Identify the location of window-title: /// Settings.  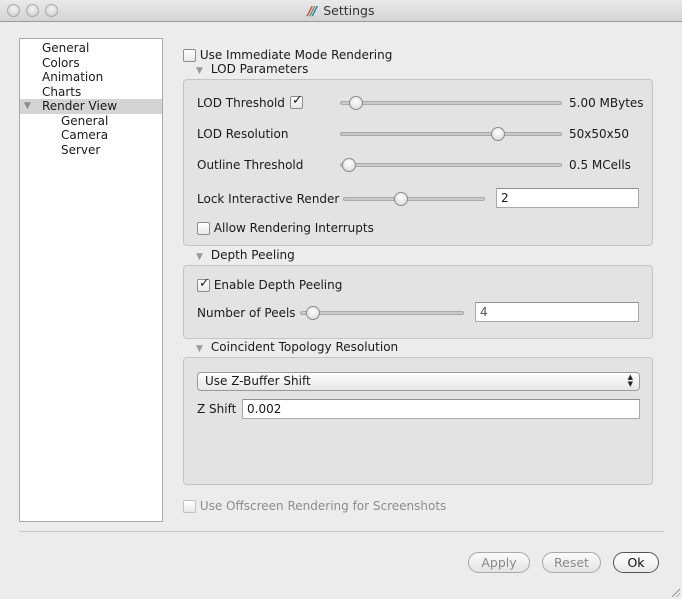
(341, 10).